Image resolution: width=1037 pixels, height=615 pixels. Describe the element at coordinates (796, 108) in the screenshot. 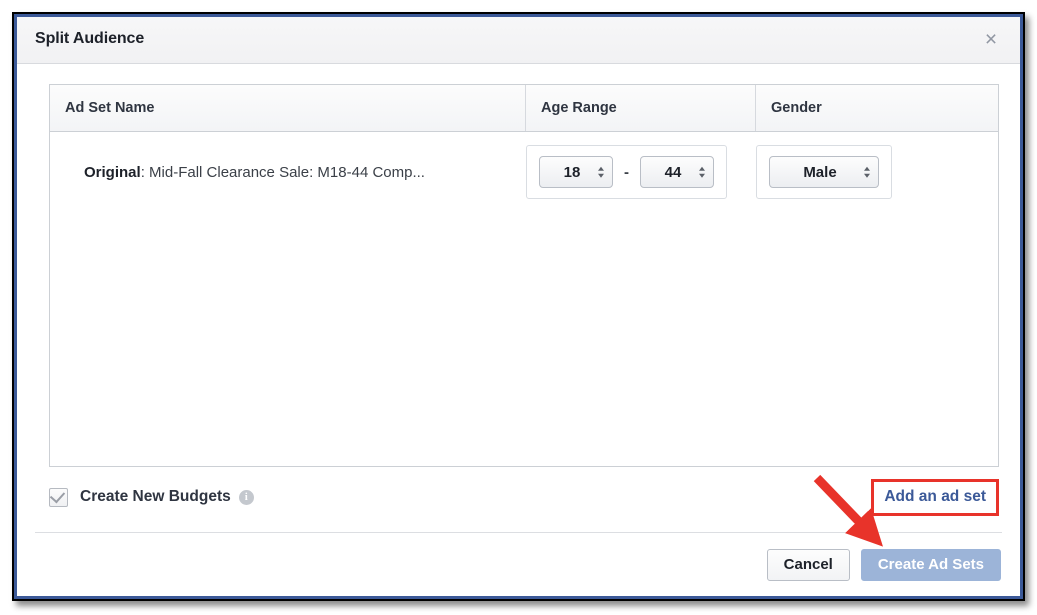

I see `column-header-gender: Gender` at that location.